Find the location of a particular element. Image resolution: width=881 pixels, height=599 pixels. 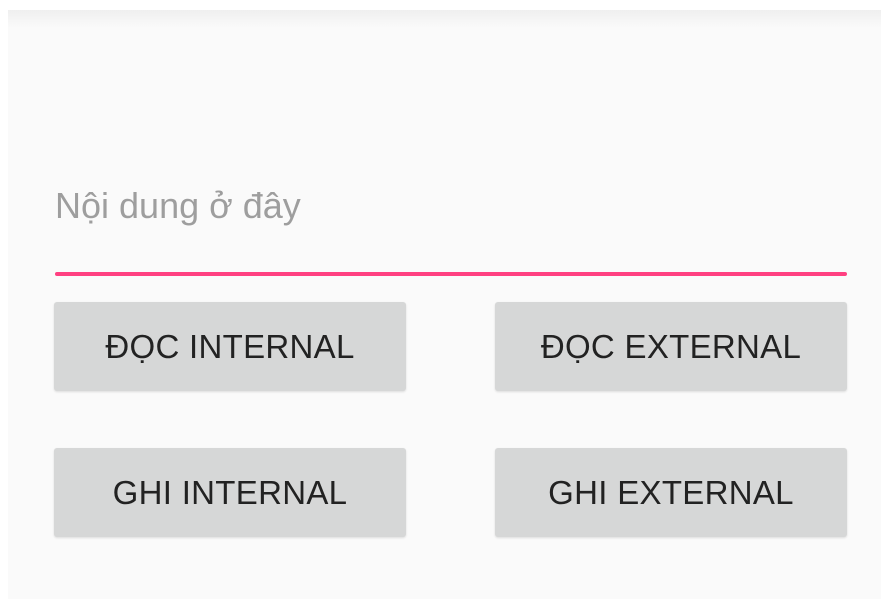

top-shadow is located at coordinates (444, 19).